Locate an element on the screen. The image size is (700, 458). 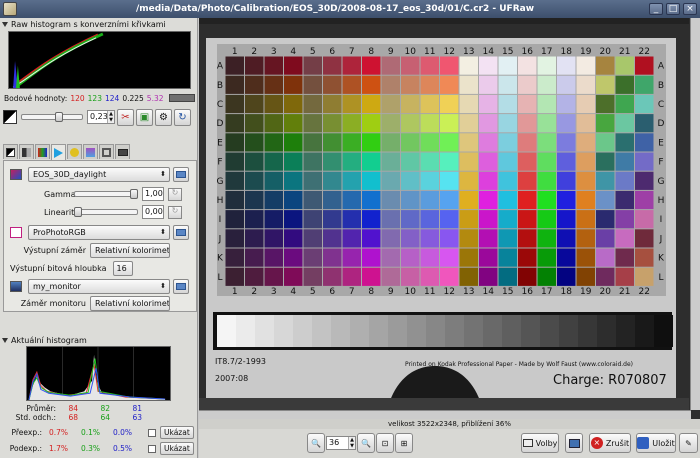
tab-raw is located at coordinates (10, 151).